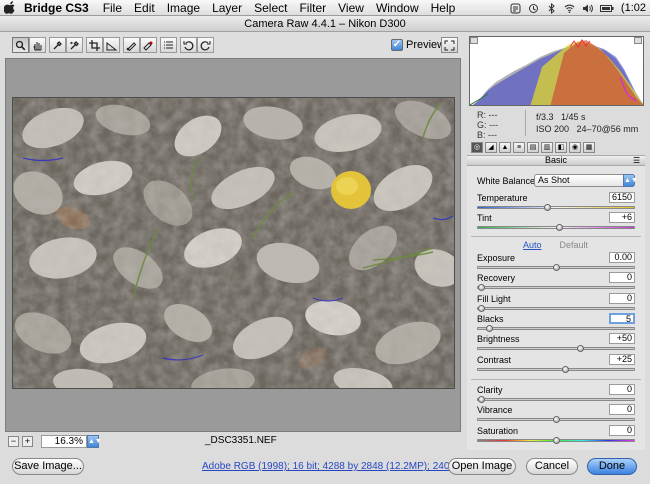 This screenshot has height=484, width=650. What do you see at coordinates (426, 45) in the screenshot?
I see `preview-label: Preview` at bounding box center [426, 45].